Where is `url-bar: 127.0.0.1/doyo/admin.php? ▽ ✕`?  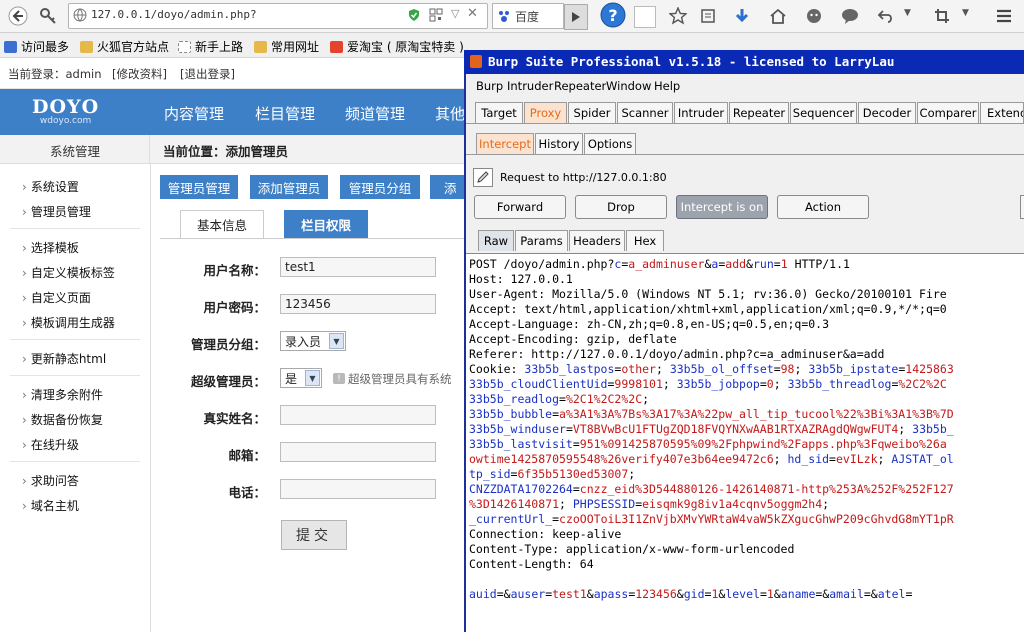
url-bar: 127.0.0.1/doyo/admin.php? ▽ ✕ is located at coordinates (278, 16).